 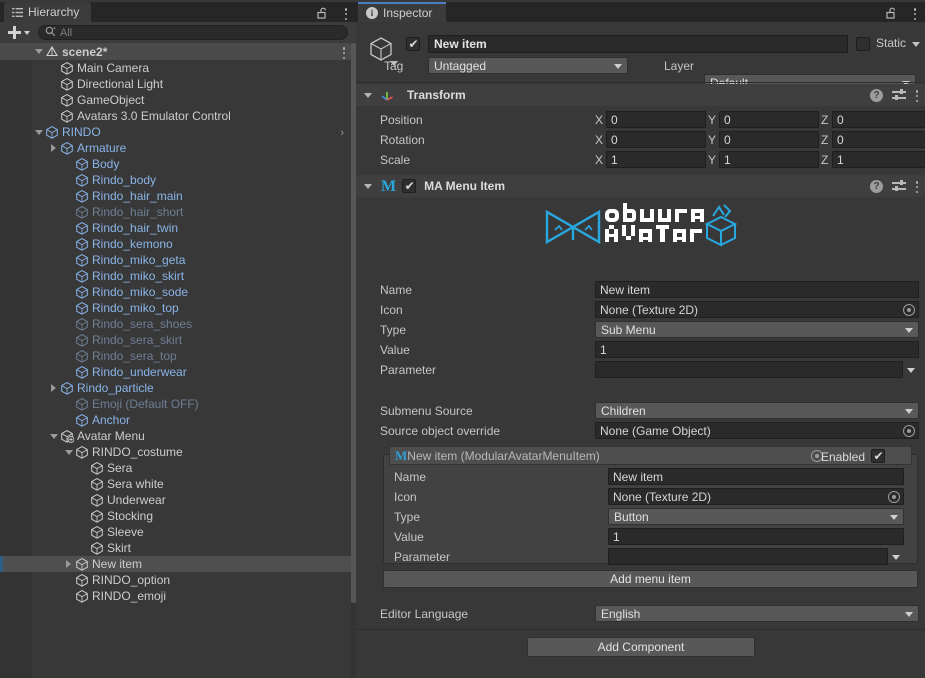 What do you see at coordinates (640, 186) in the screenshot?
I see `ma-menu-item-header: M MA Menu Item ?` at bounding box center [640, 186].